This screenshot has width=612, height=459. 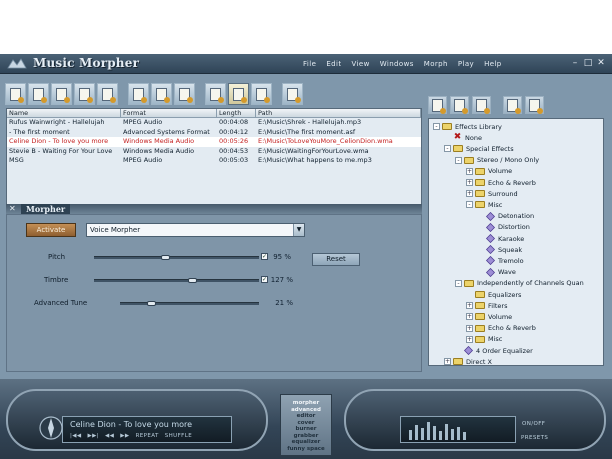 I want to click on onoff-button: ON/OFF, so click(x=533, y=424).